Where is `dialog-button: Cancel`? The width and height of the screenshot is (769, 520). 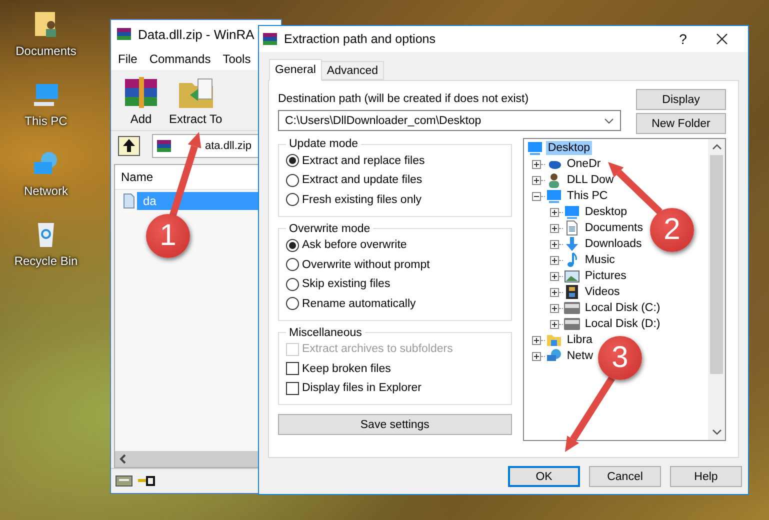 dialog-button: Cancel is located at coordinates (625, 476).